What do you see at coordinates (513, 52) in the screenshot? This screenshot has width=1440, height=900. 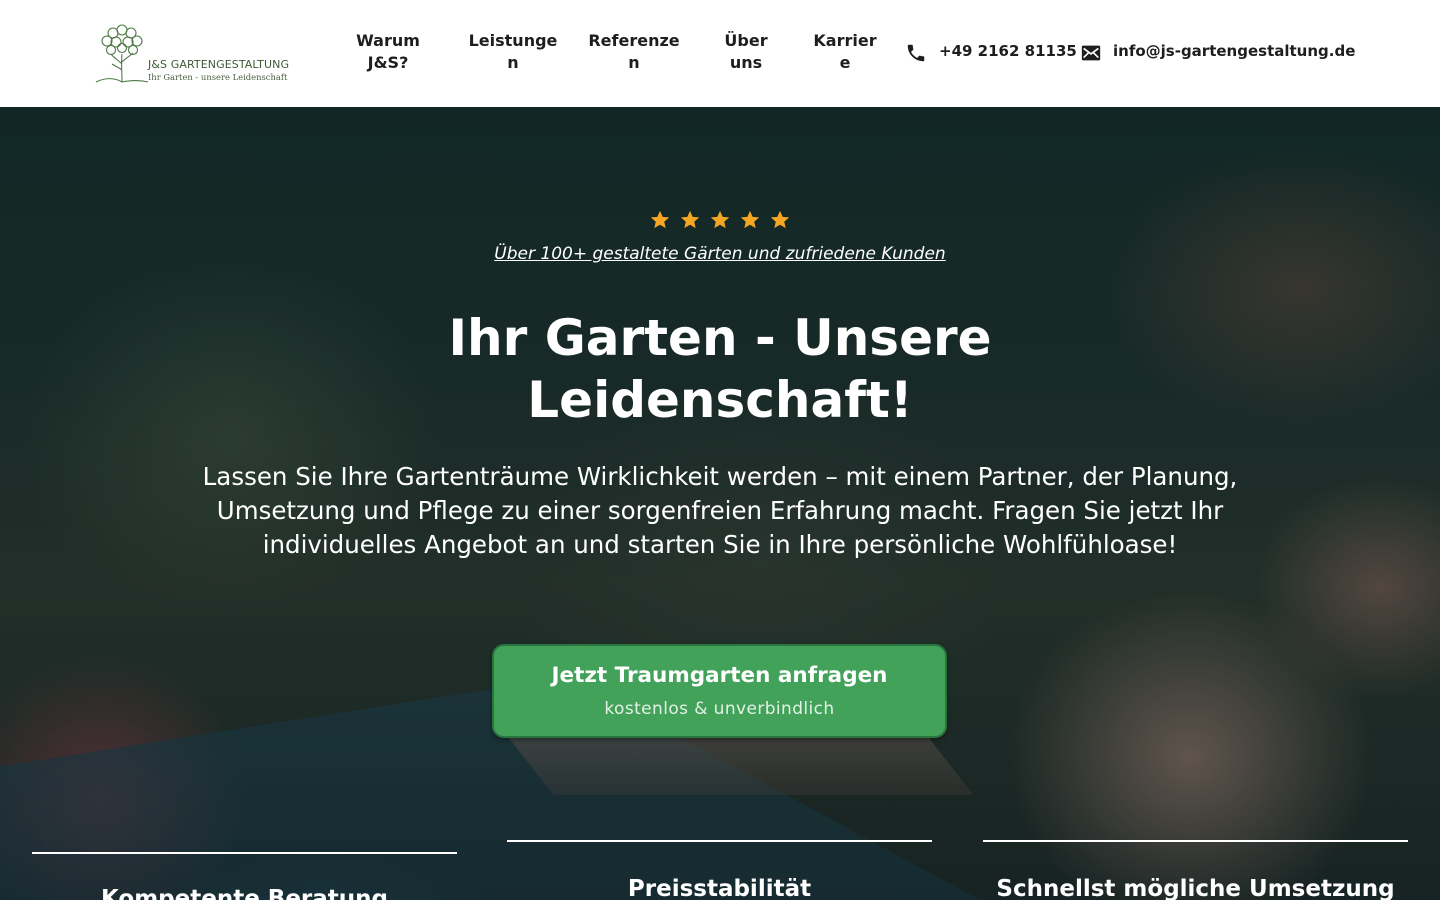 I see `nav-item-leistungen: Leistungen` at bounding box center [513, 52].